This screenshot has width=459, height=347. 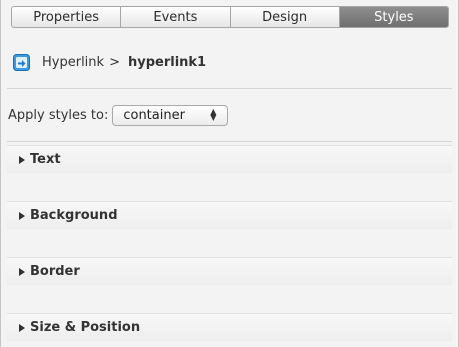 What do you see at coordinates (154, 115) in the screenshot?
I see `apply-styles-value: container` at bounding box center [154, 115].